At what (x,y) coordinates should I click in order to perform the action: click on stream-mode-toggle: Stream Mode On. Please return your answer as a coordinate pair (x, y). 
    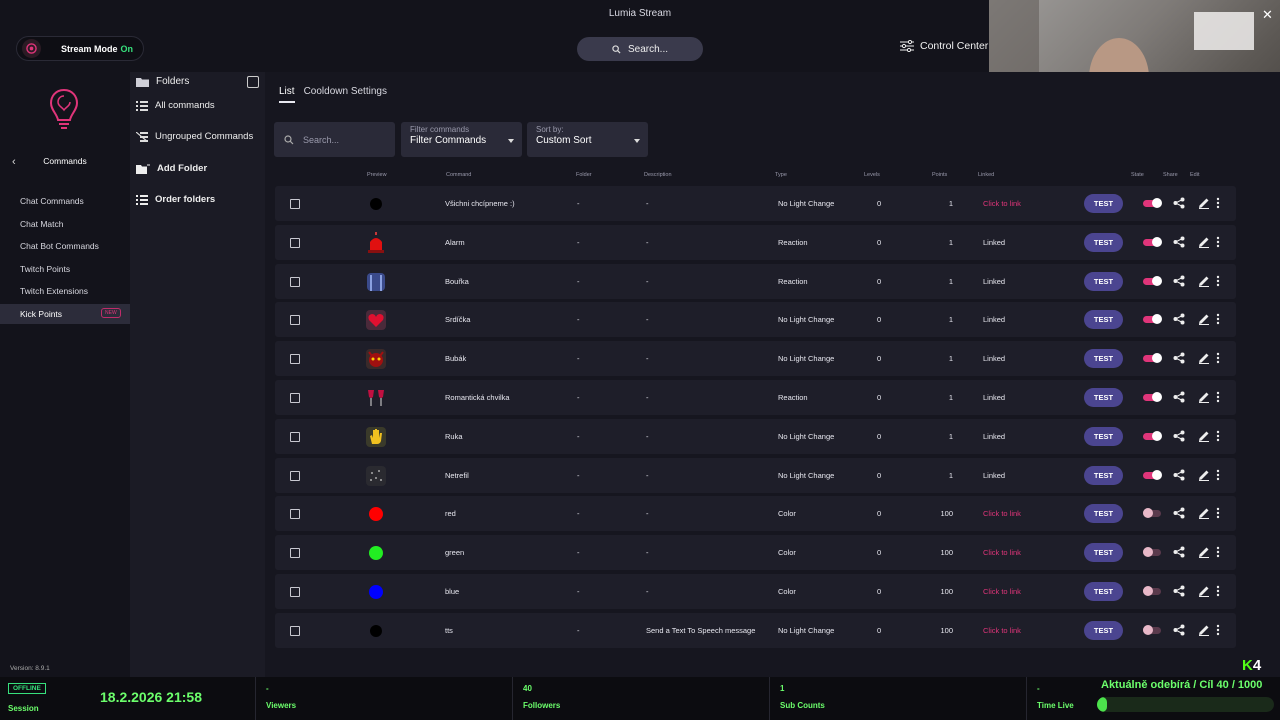
    Looking at the image, I should click on (80, 48).